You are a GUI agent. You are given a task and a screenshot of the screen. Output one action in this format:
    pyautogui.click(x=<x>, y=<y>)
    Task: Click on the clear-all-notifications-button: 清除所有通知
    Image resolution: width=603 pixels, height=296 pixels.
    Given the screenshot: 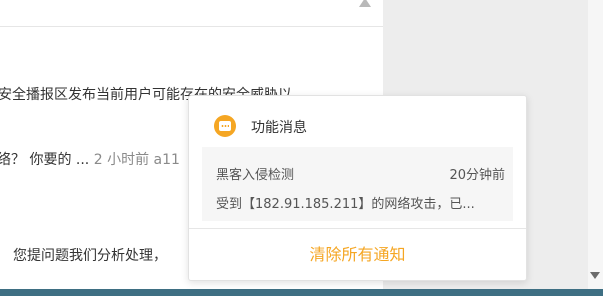 What is the action you would take?
    pyautogui.click(x=357, y=254)
    